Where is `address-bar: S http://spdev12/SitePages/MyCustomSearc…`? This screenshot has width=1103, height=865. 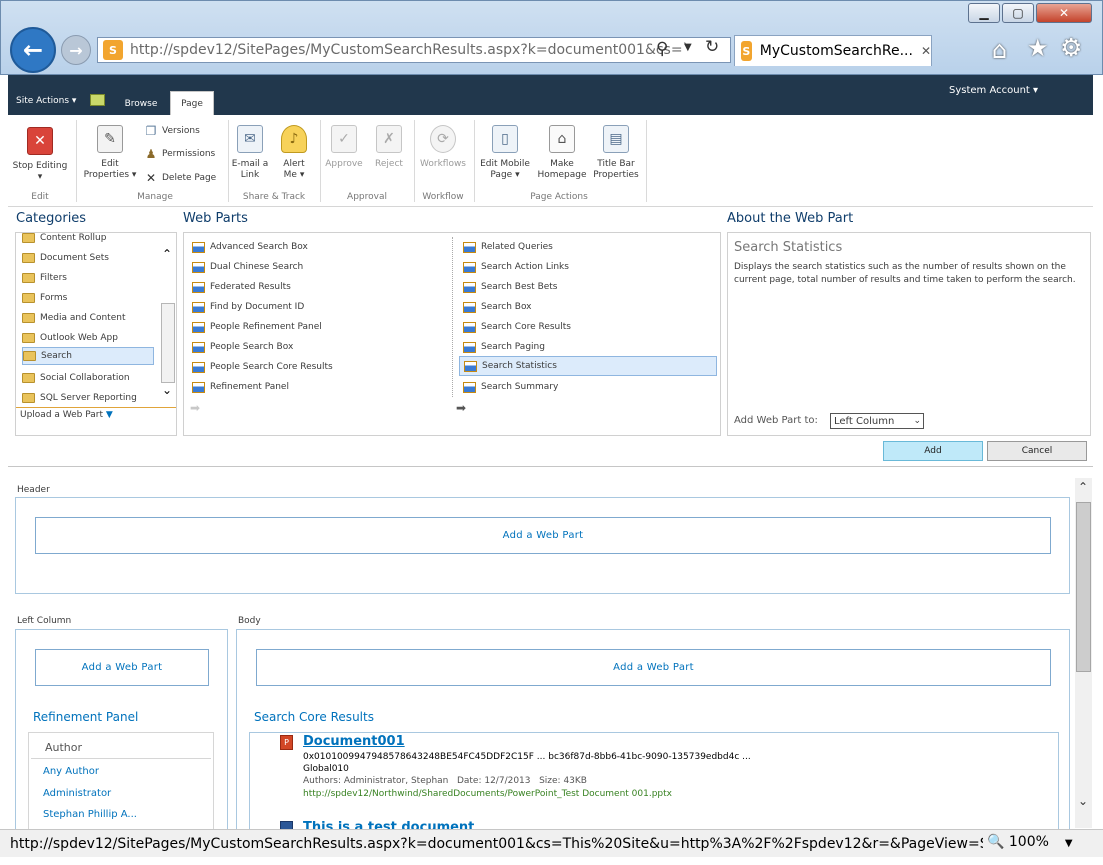 address-bar: S http://spdev12/SitePages/MyCustomSearc… is located at coordinates (414, 50).